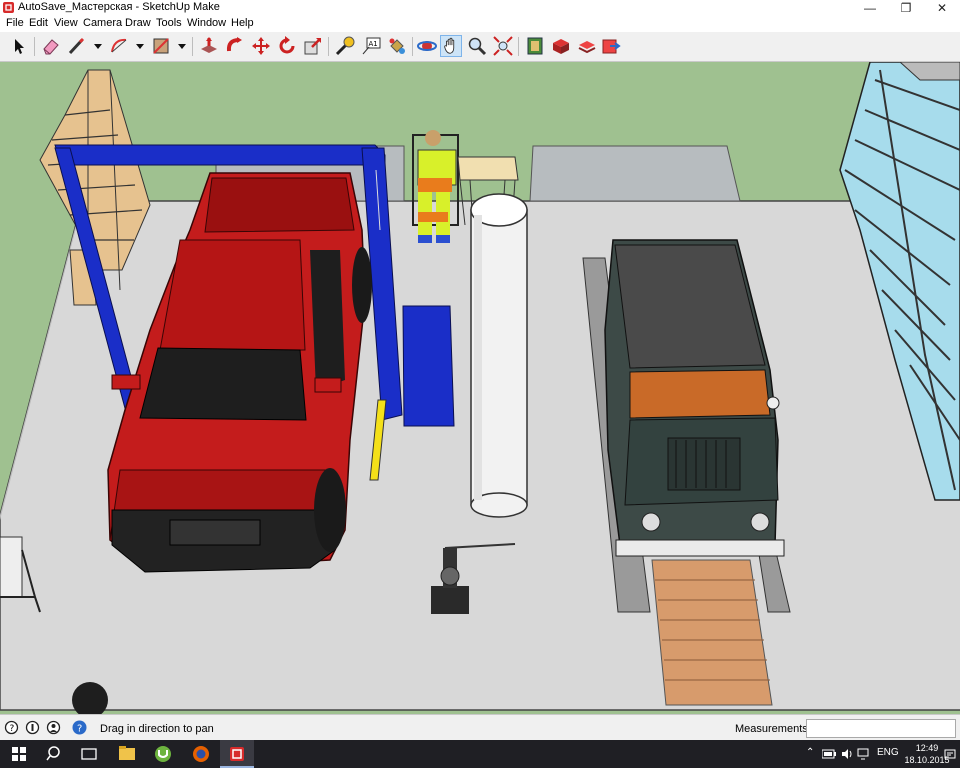 Image resolution: width=960 pixels, height=768 pixels. I want to click on task-view-icon, so click(89, 754).